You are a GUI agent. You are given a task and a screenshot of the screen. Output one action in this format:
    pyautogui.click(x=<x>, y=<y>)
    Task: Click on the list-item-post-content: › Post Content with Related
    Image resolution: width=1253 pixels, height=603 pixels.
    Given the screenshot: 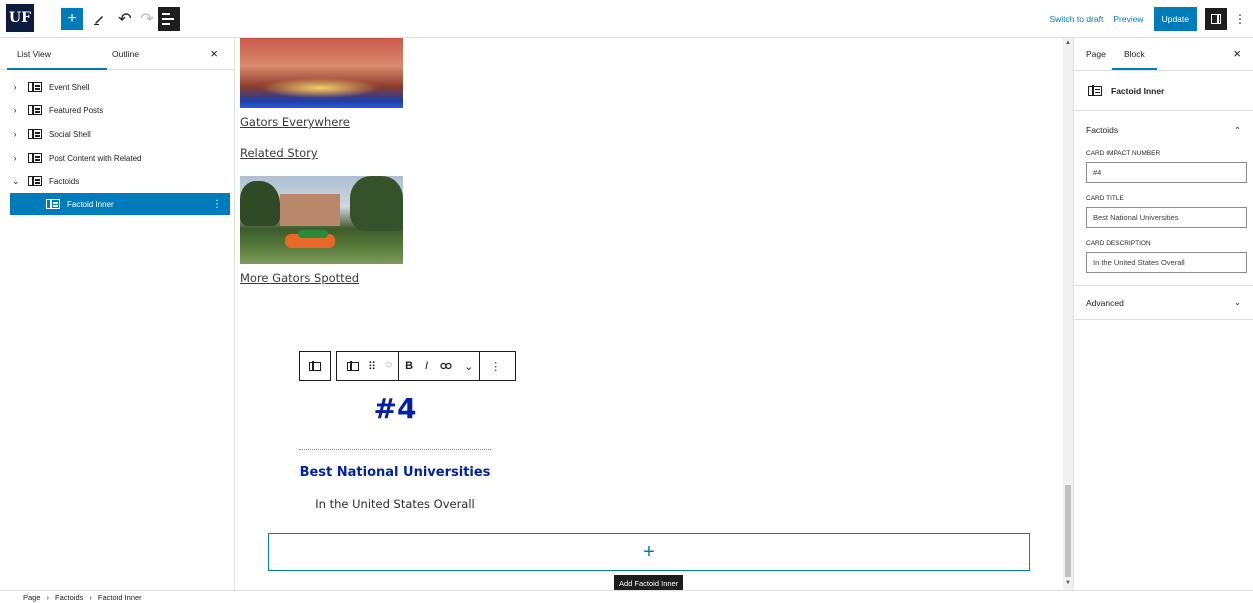 What is the action you would take?
    pyautogui.click(x=115, y=158)
    